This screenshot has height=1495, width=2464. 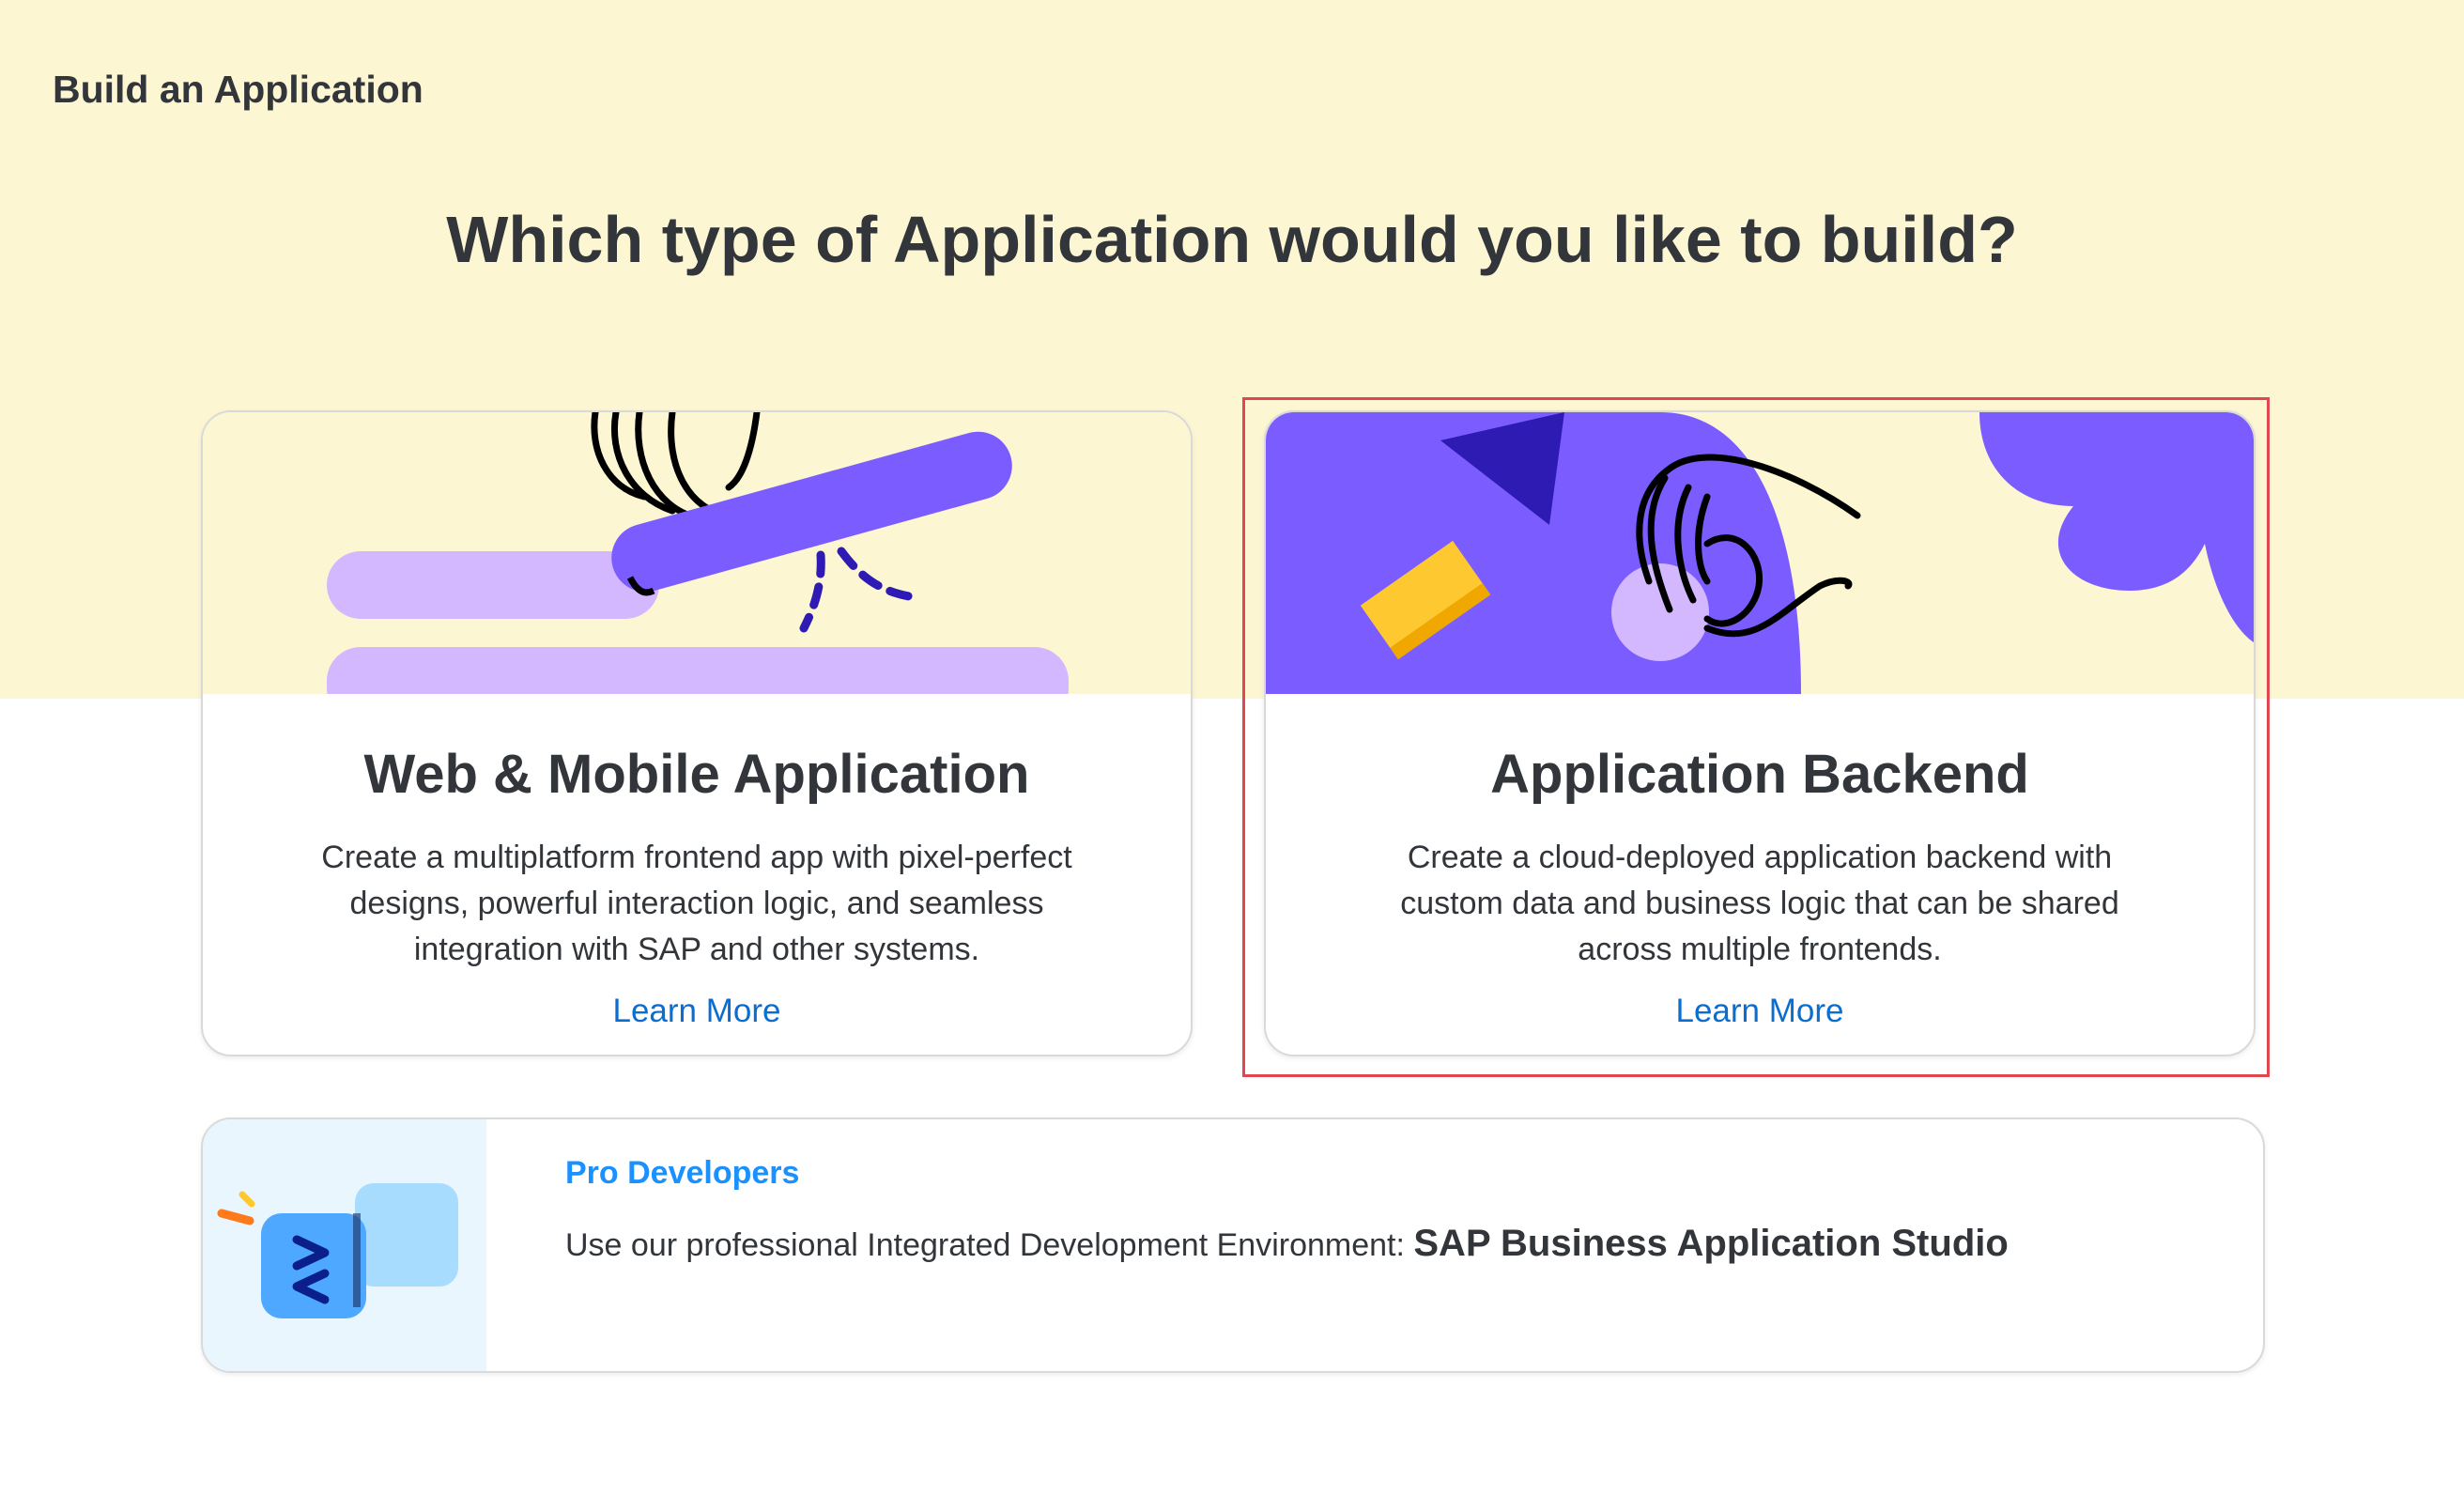 I want to click on pro-developers-link: Pro Developers, so click(x=682, y=1173).